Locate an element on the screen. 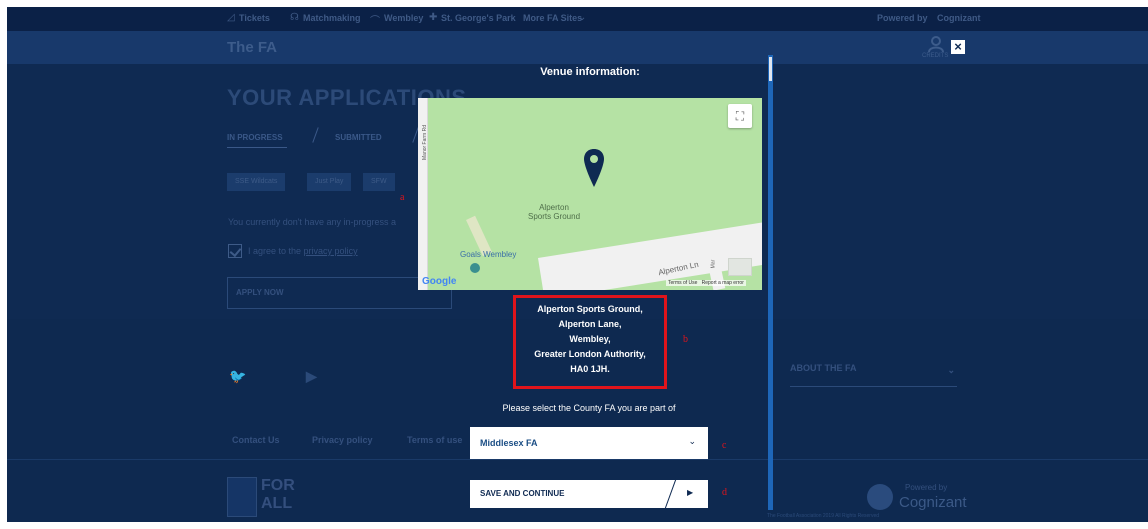 The height and width of the screenshot is (529, 1148). map-poi-label: Goals Wembley is located at coordinates (488, 254).